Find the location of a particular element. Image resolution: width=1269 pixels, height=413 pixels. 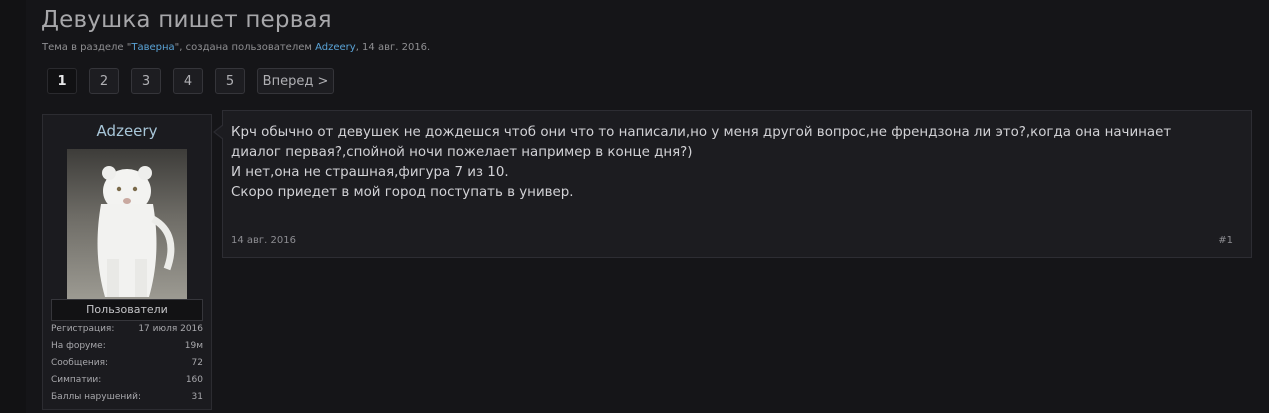

stat-value: 72 is located at coordinates (197, 363).